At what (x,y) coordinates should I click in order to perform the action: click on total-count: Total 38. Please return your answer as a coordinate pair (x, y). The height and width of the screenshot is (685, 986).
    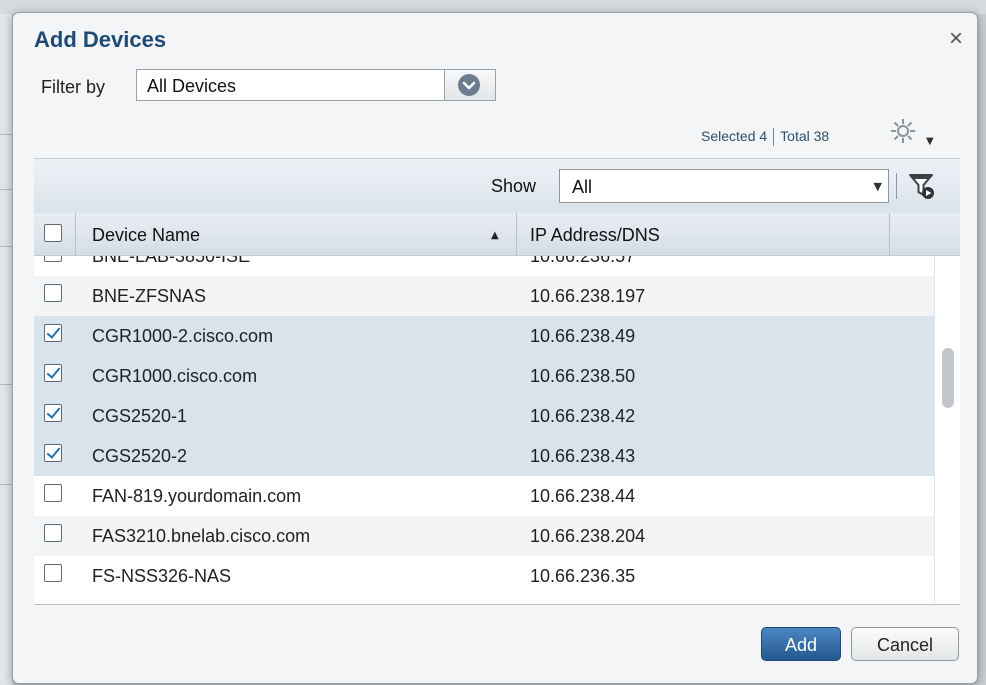
    Looking at the image, I should click on (805, 136).